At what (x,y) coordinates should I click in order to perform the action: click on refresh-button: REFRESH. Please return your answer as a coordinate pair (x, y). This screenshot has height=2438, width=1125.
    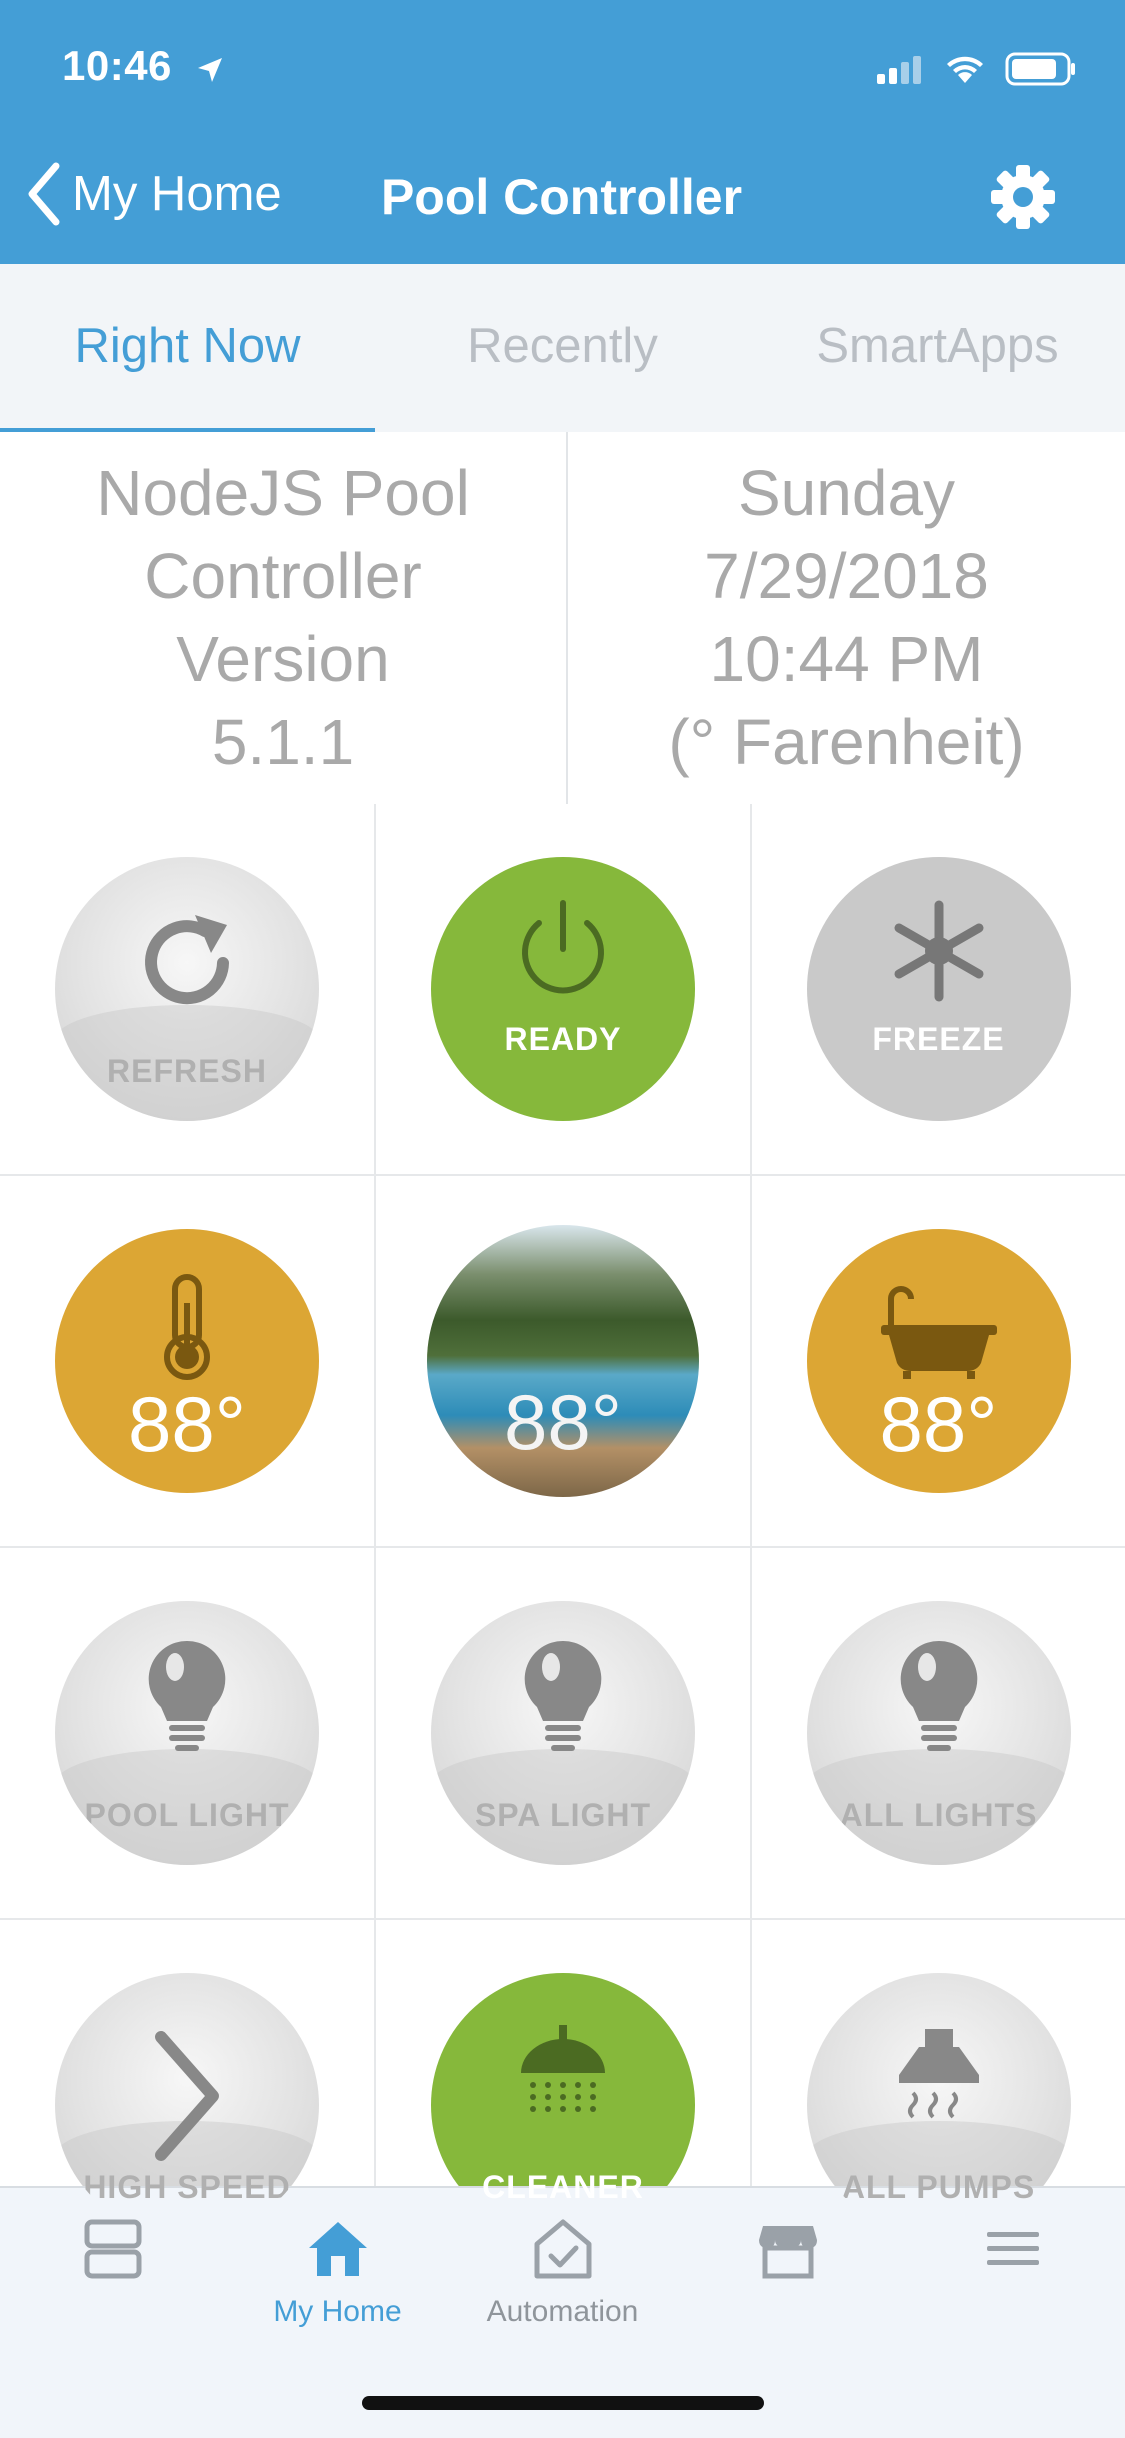
    Looking at the image, I should click on (187, 989).